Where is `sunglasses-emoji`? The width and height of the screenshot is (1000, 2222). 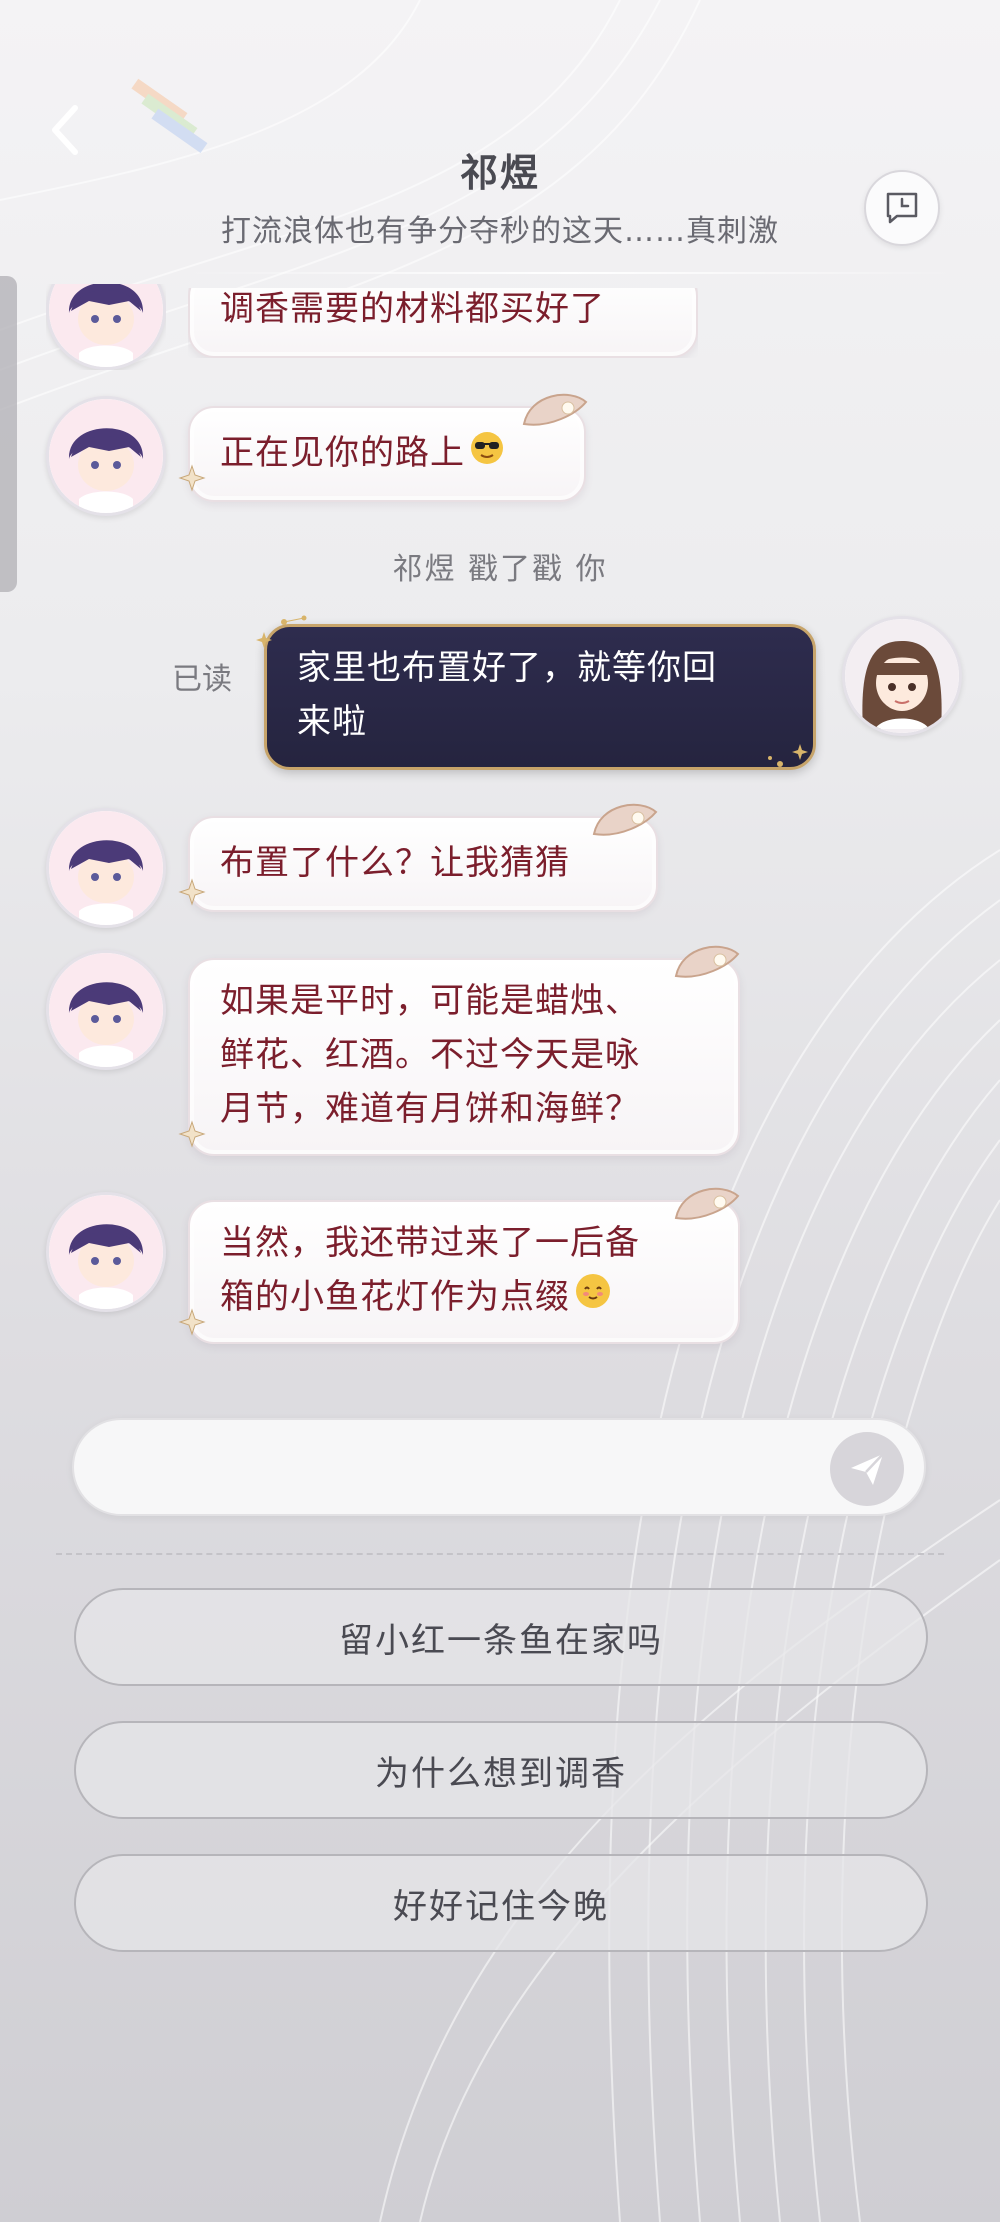
sunglasses-emoji is located at coordinates (487, 455).